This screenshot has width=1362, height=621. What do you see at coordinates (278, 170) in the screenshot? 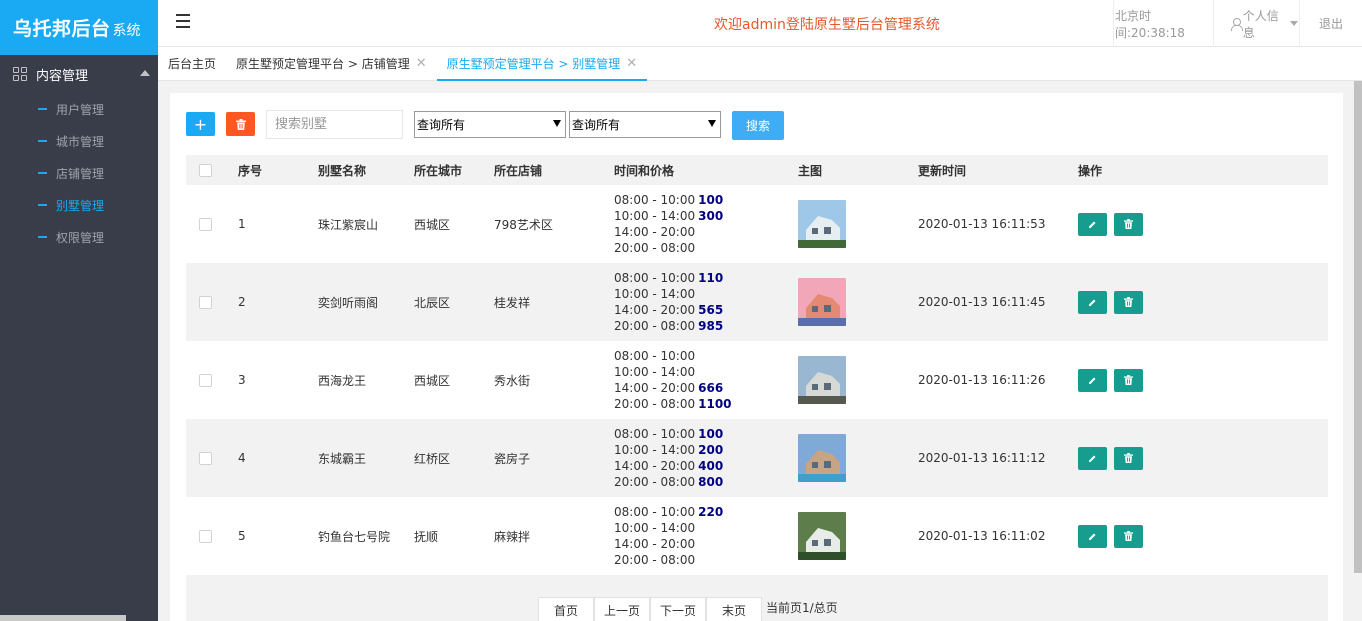
I see `col-header: 序号` at bounding box center [278, 170].